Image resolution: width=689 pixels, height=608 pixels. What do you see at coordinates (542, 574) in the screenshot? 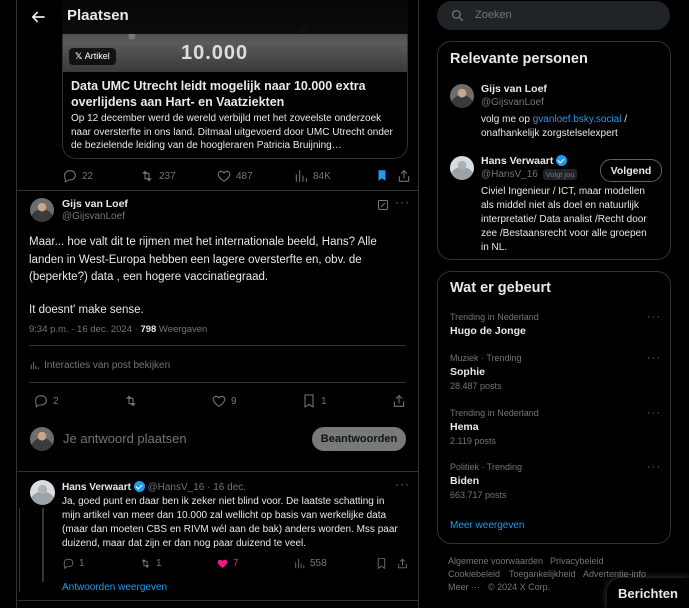
I see `footer-link: Toegankelijkheid` at bounding box center [542, 574].